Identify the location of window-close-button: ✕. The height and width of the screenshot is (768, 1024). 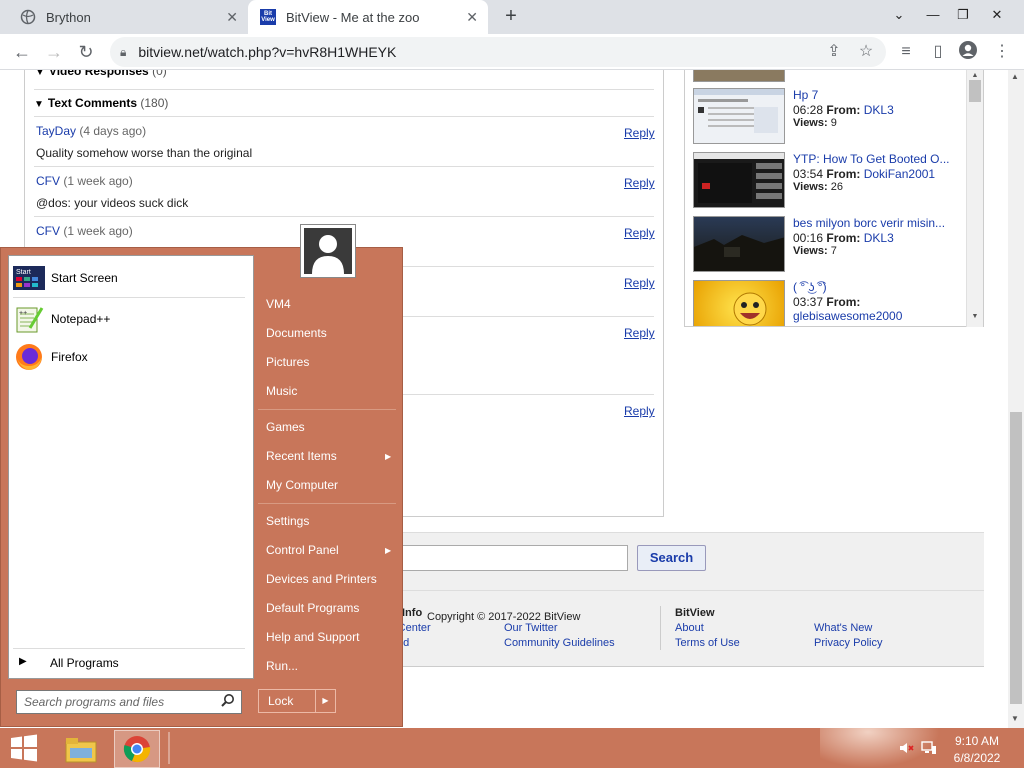
(997, 16).